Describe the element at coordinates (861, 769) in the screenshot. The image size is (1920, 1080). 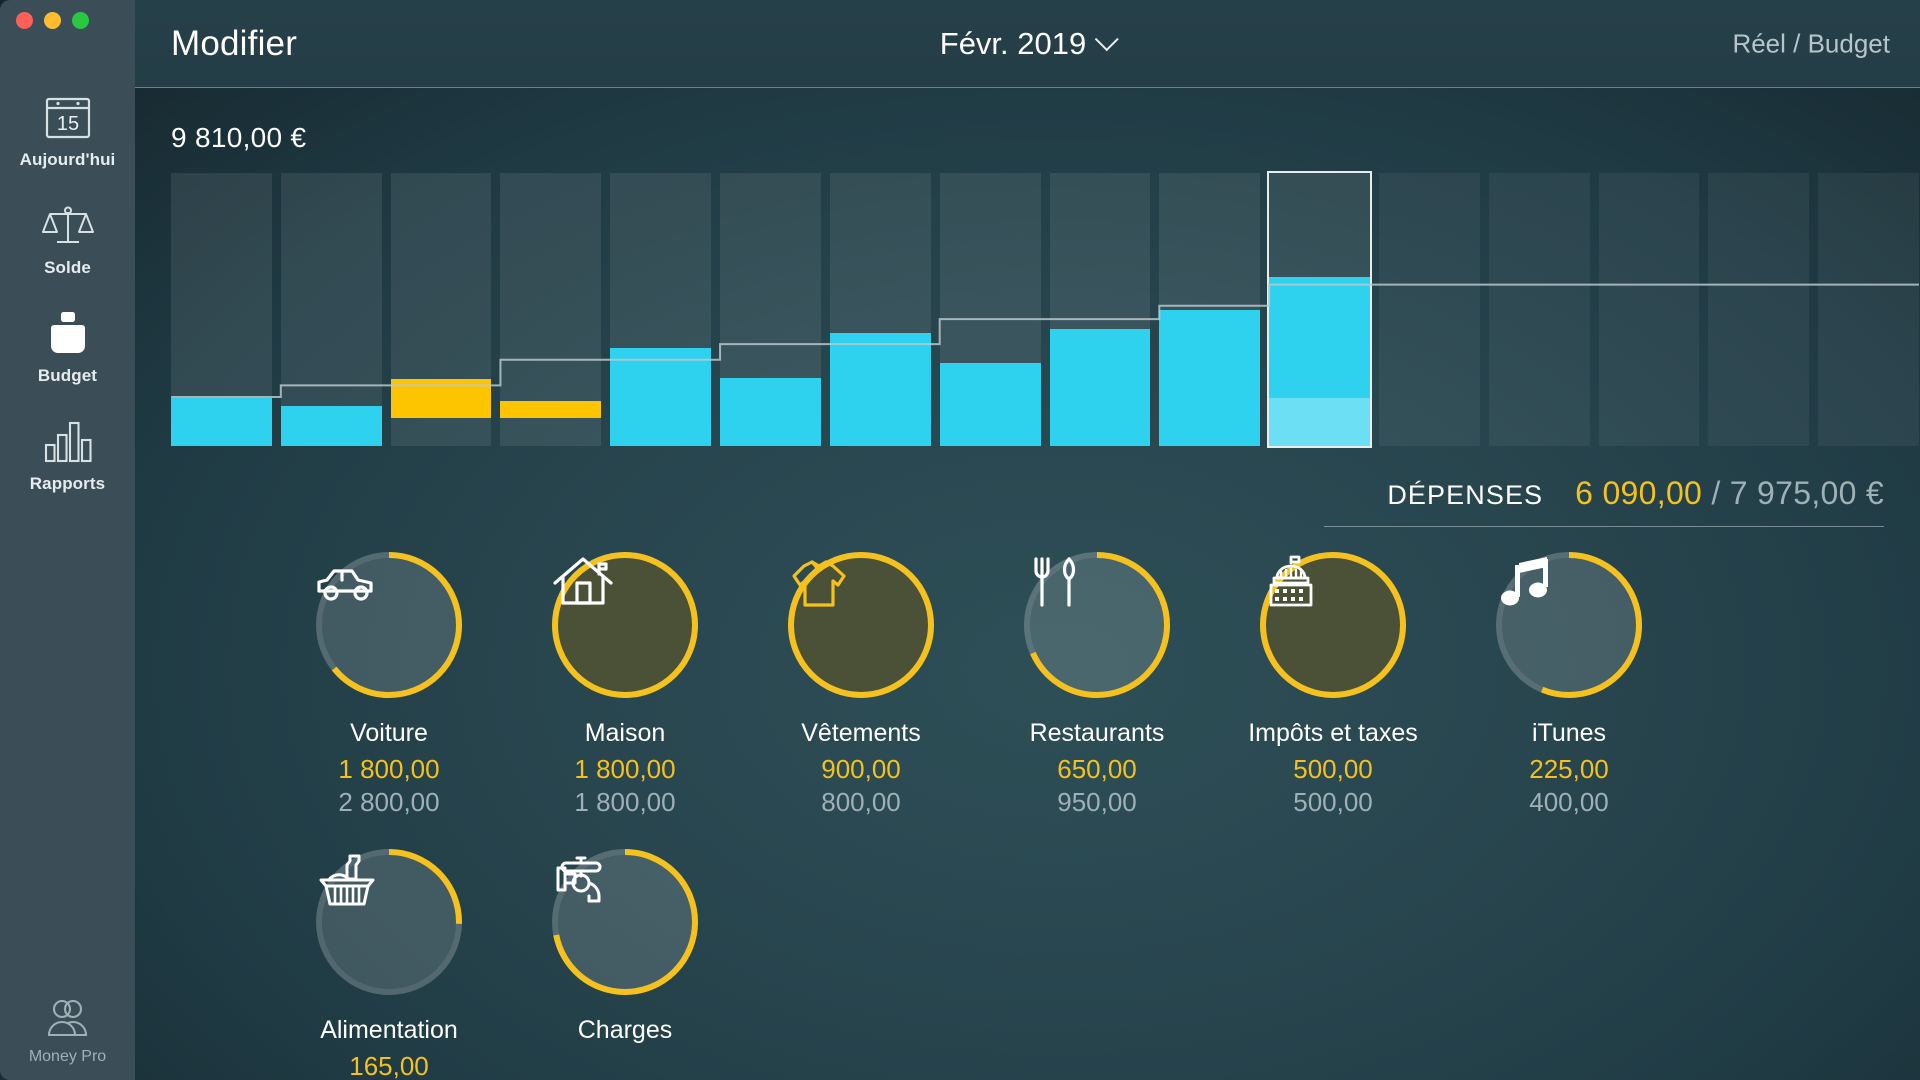
I see `category-actual-amount: 900,00` at that location.